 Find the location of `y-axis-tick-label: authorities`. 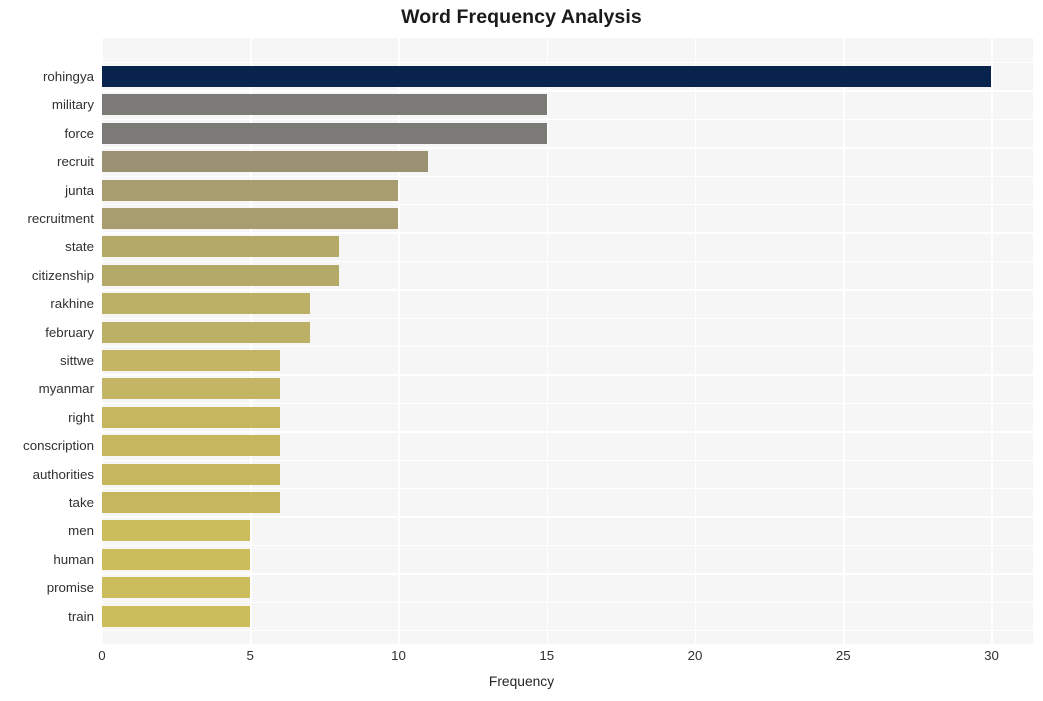

y-axis-tick-label: authorities is located at coordinates (63, 474).